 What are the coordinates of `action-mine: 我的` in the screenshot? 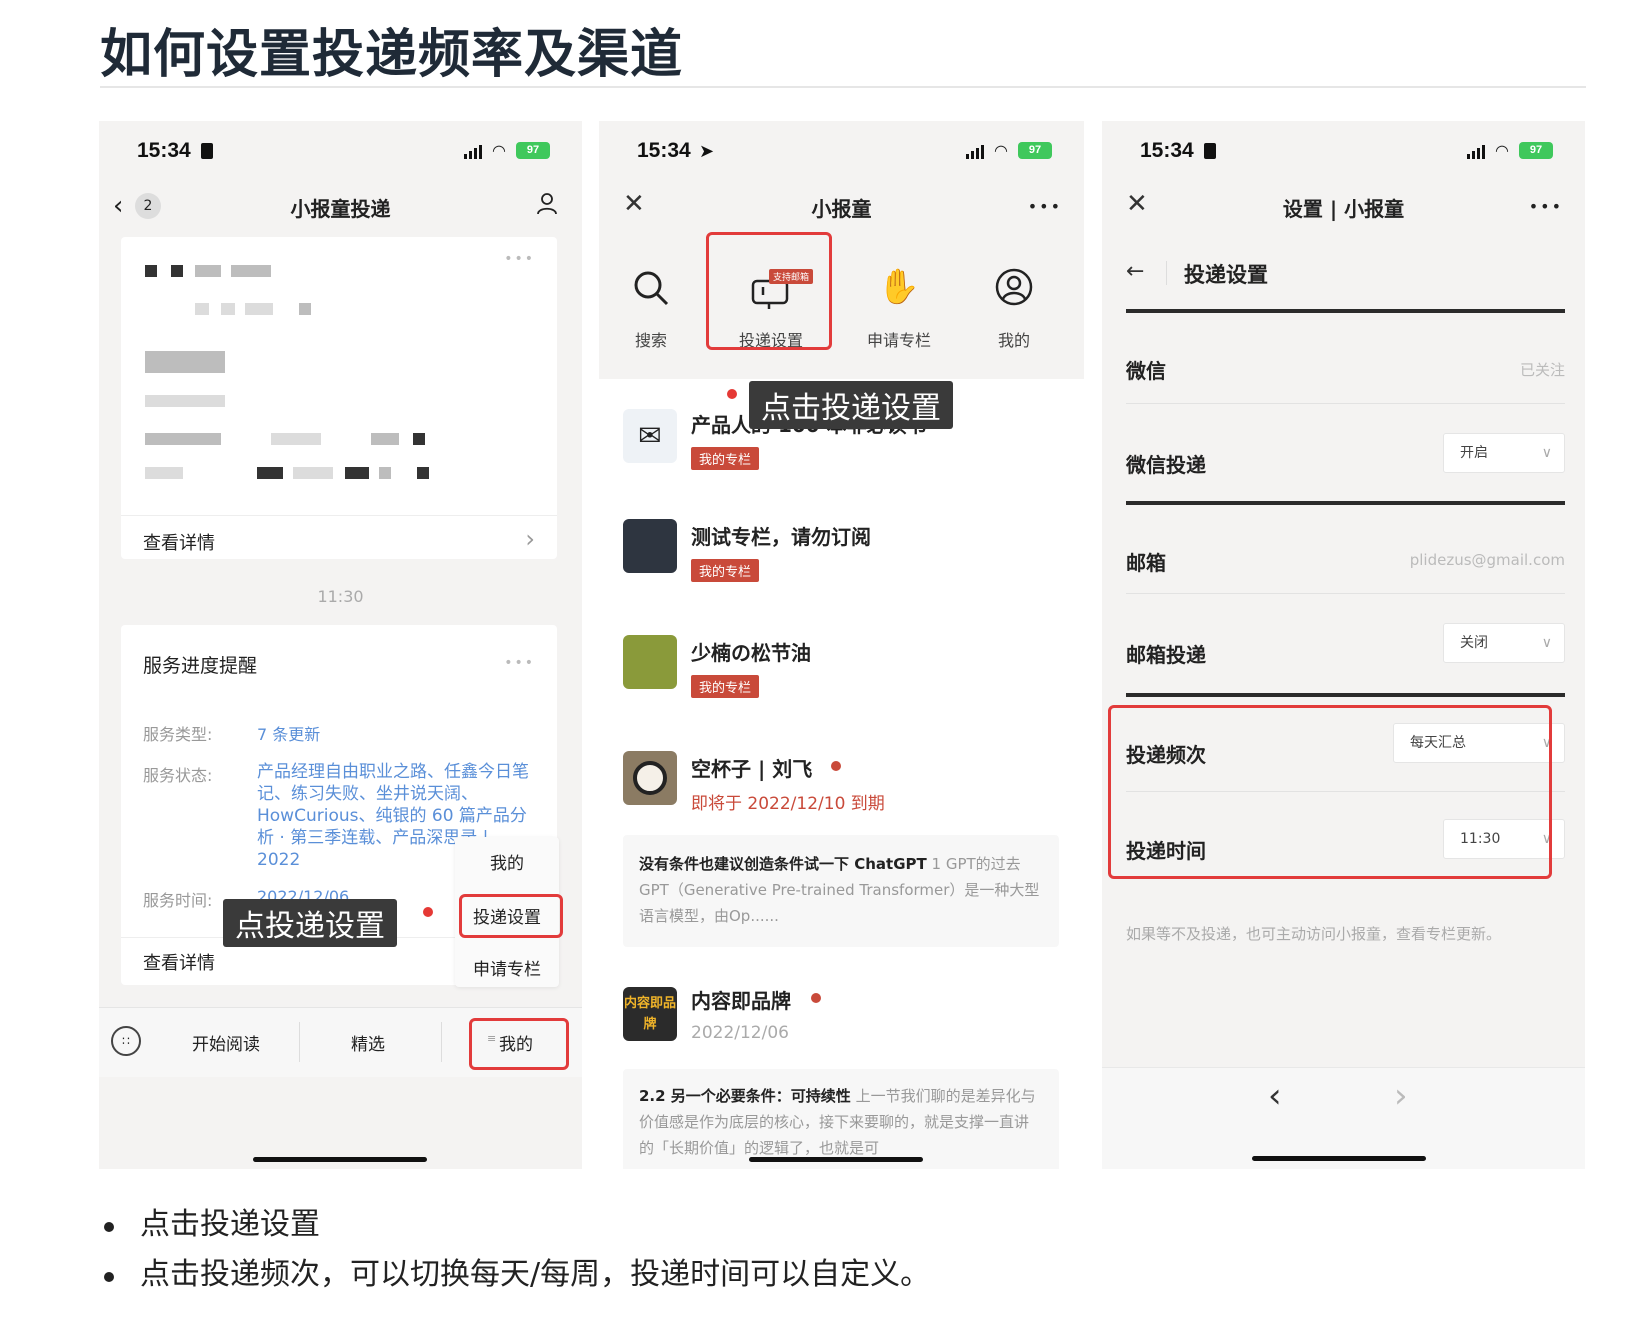 It's located at (1014, 307).